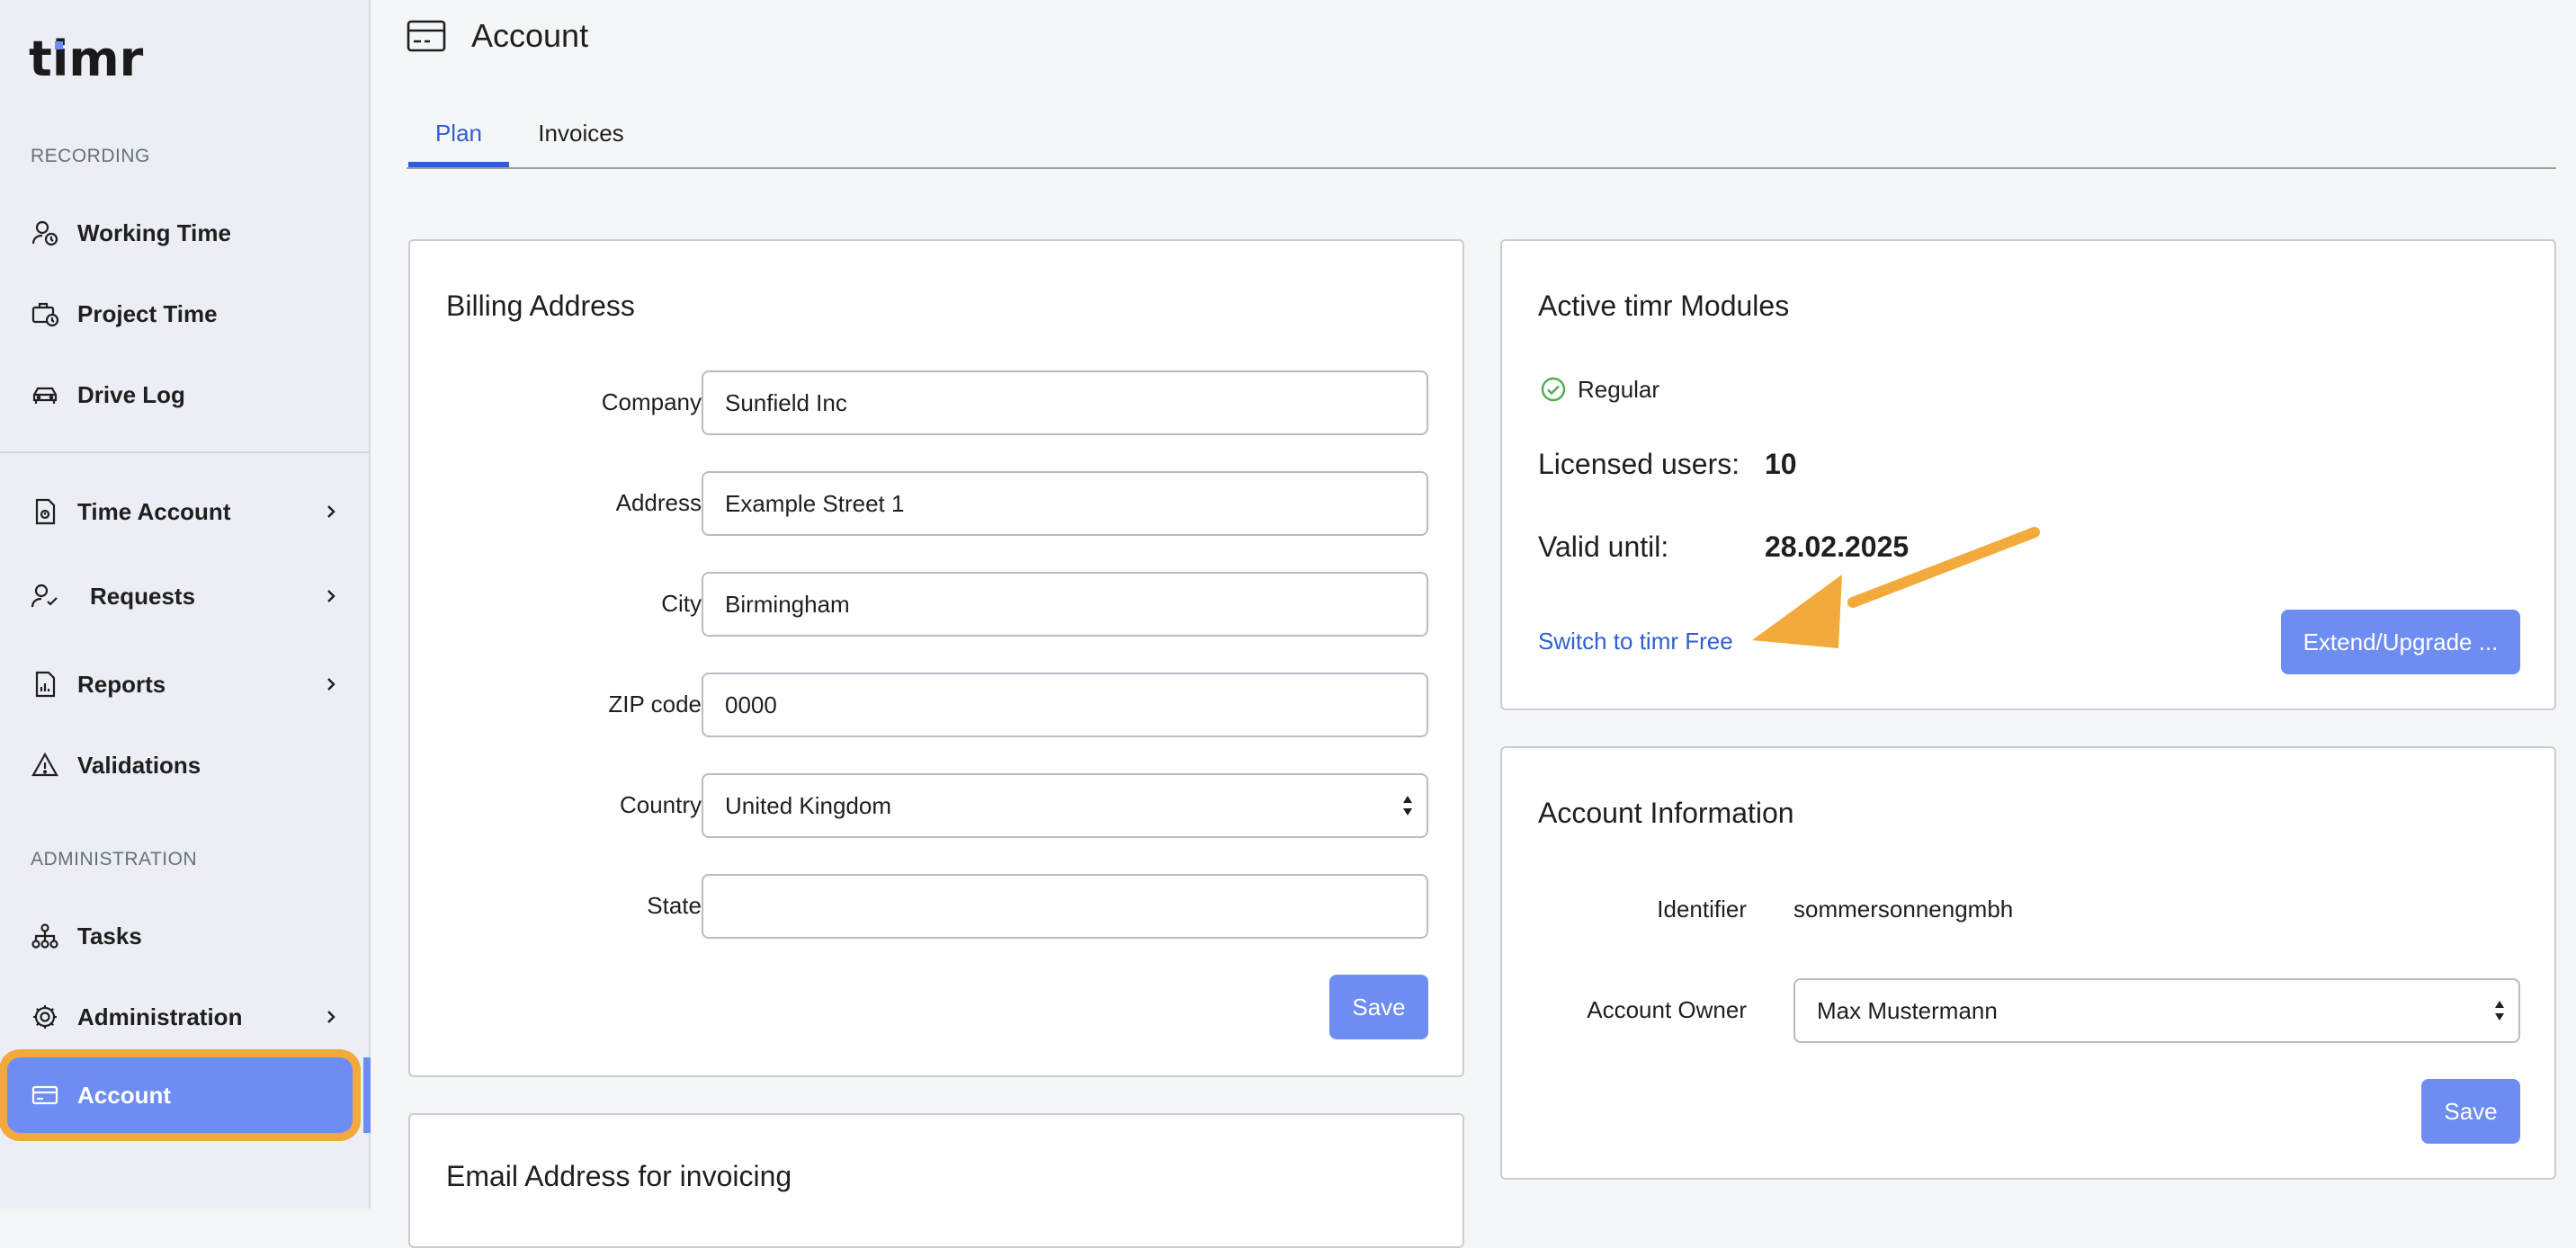  What do you see at coordinates (45, 596) in the screenshot?
I see `user-check-icon` at bounding box center [45, 596].